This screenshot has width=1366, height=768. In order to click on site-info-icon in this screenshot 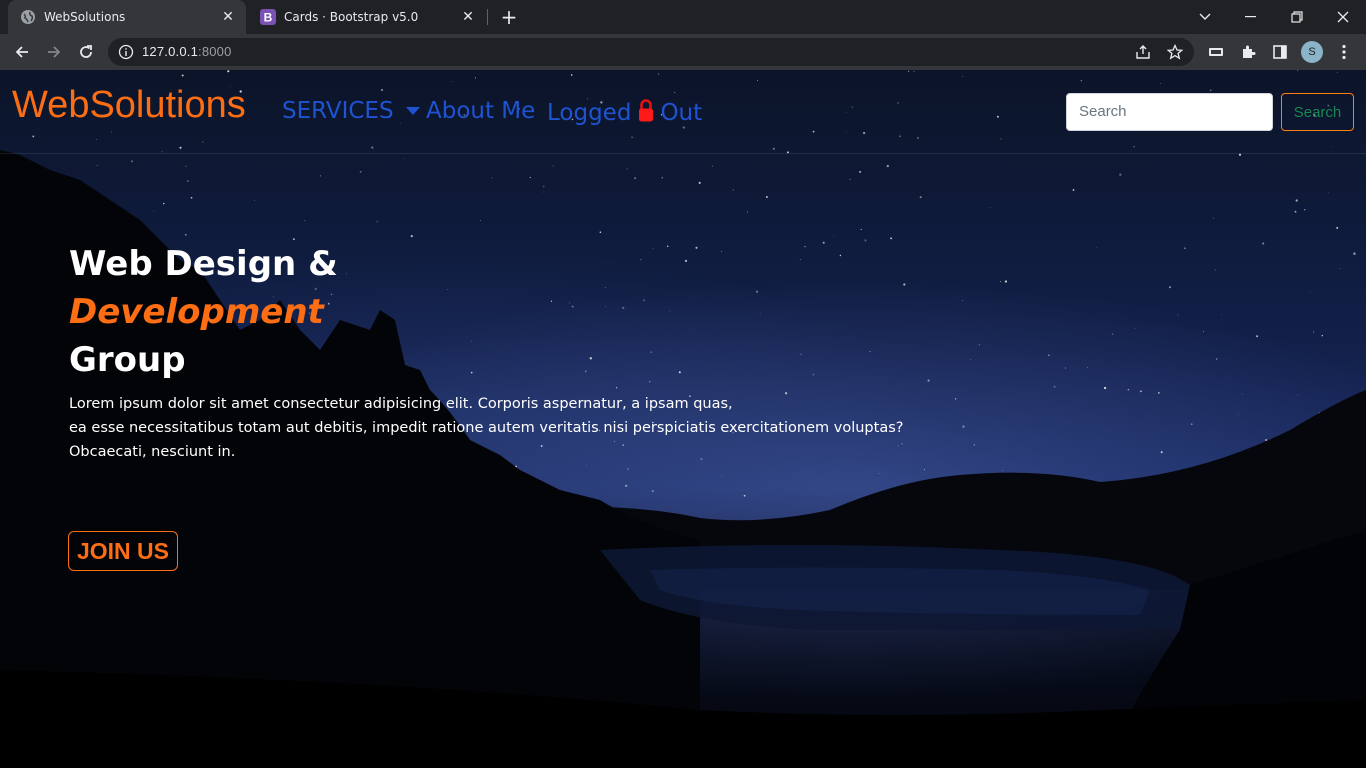, I will do `click(126, 52)`.